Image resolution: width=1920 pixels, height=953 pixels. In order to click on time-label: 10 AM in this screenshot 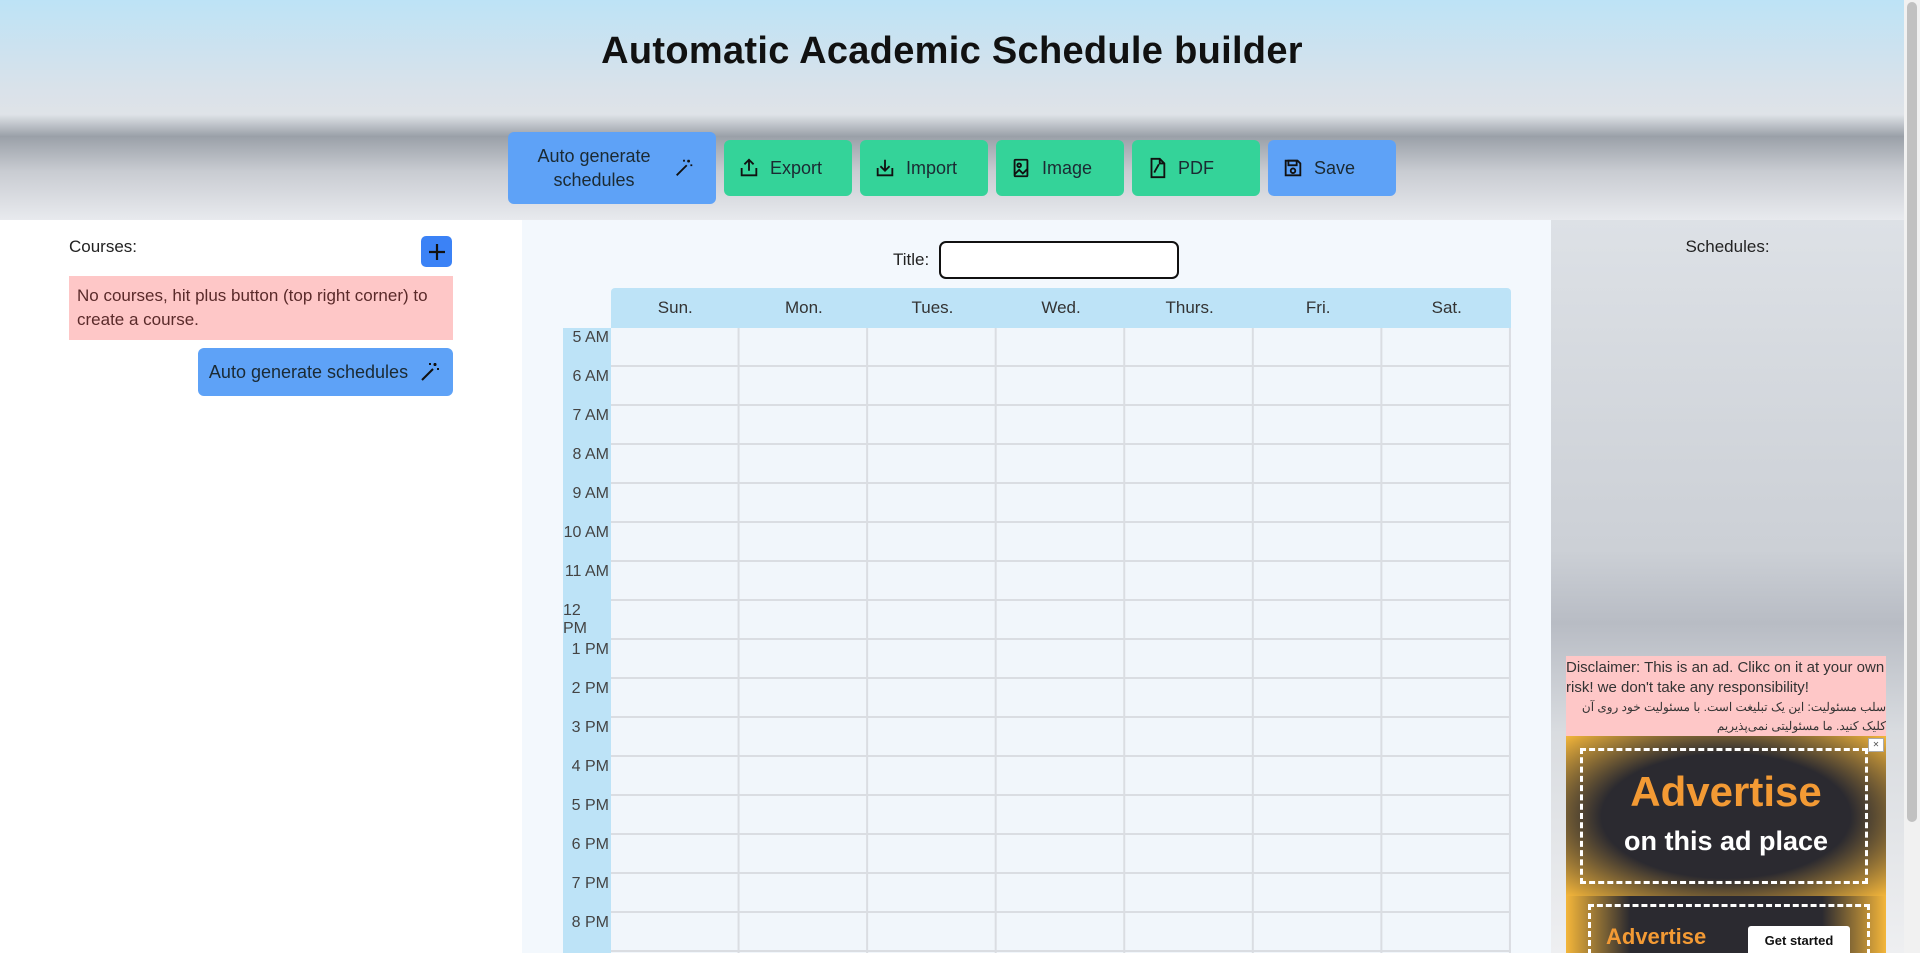, I will do `click(586, 532)`.